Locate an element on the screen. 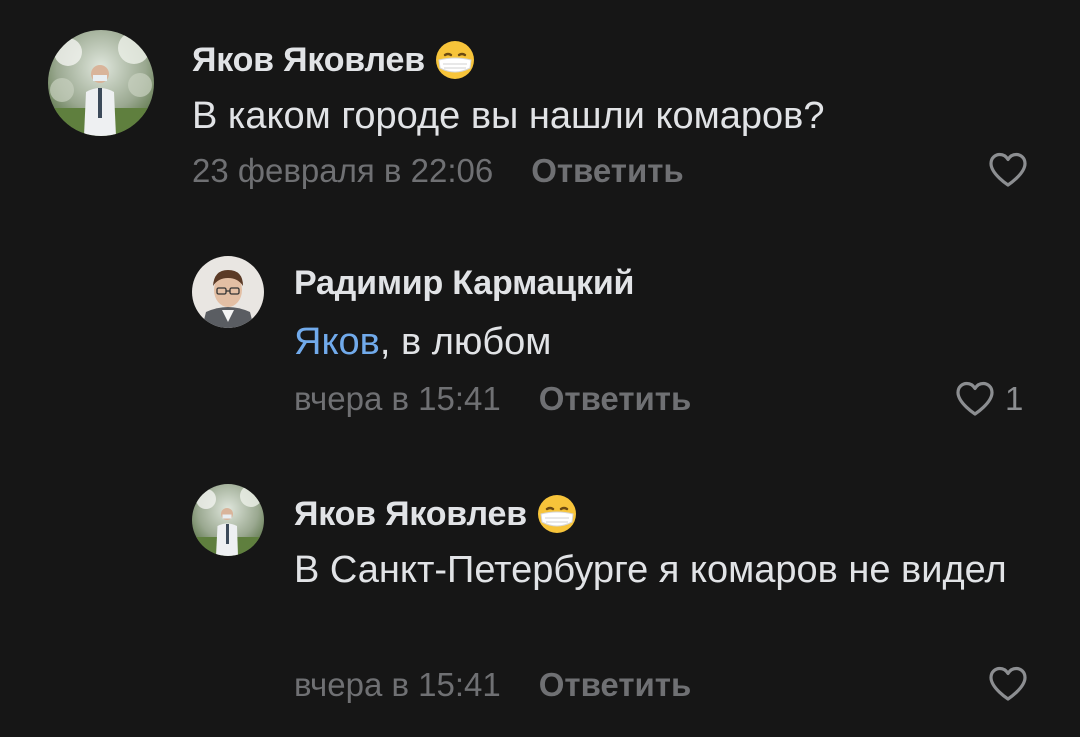  comment-text: Яков, в любом is located at coordinates (644, 342).